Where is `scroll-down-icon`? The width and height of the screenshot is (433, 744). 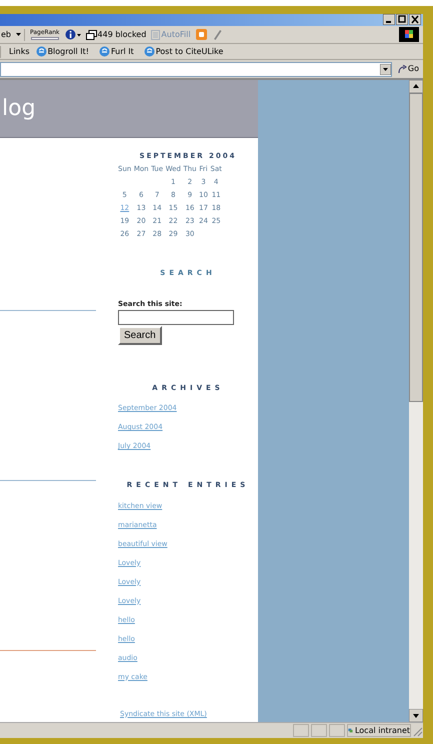
scroll-down-icon is located at coordinates (416, 715).